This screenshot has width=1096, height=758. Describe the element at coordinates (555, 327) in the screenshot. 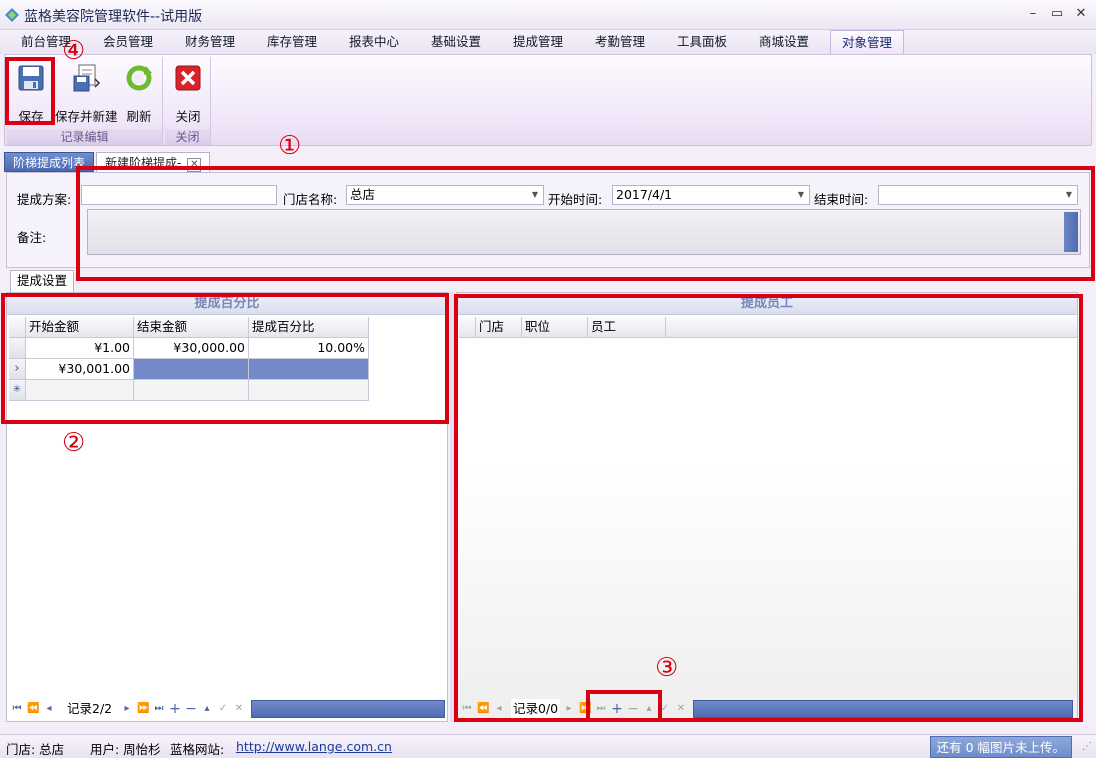

I see `grid-header-position: 职位` at that location.